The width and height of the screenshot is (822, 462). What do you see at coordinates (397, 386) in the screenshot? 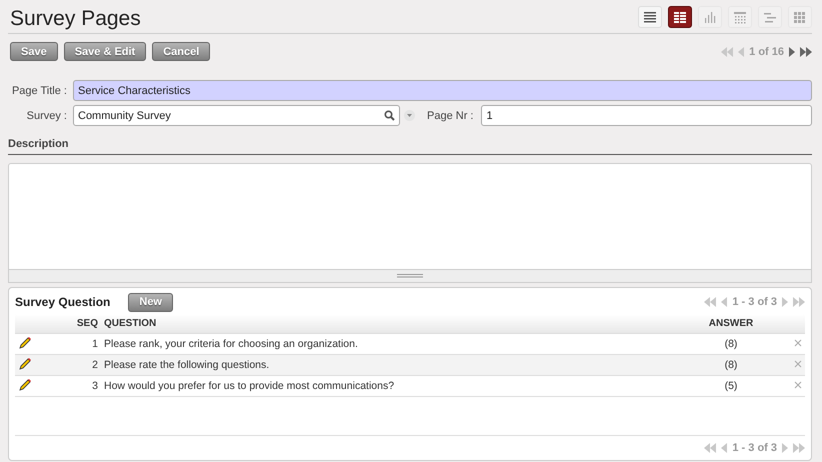
I see `table-cell: How would you prefer for us to provide most communications?` at bounding box center [397, 386].